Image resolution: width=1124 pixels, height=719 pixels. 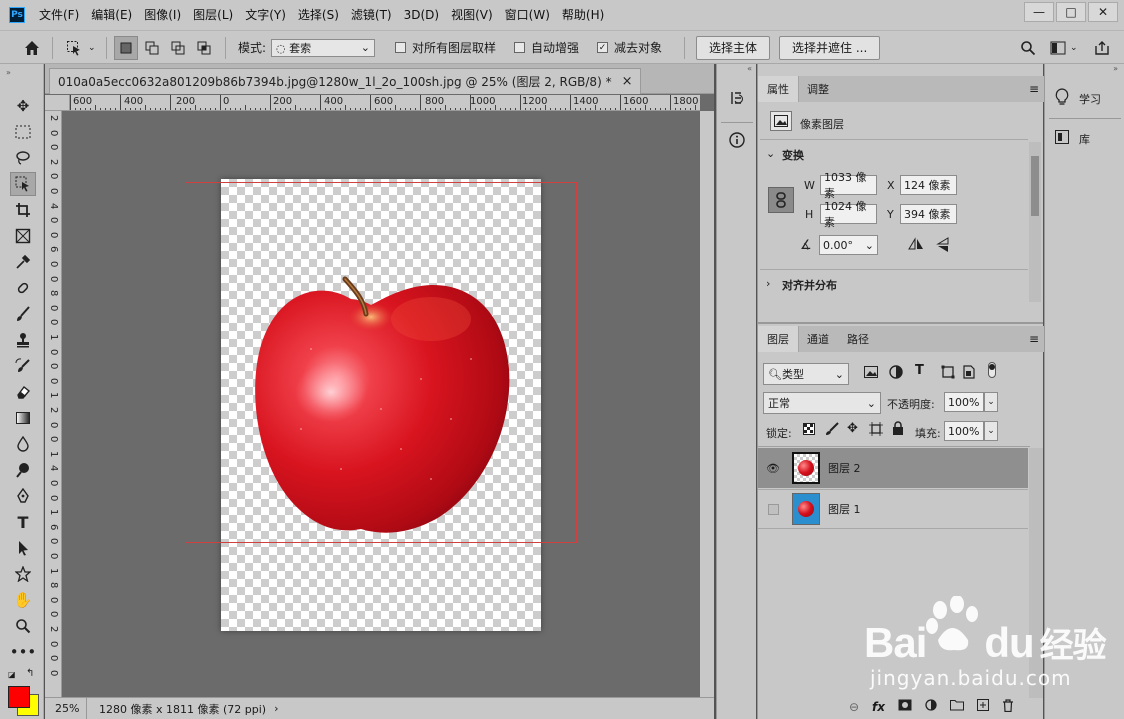 What do you see at coordinates (964, 402) in the screenshot?
I see `opacity-field: 100%` at bounding box center [964, 402].